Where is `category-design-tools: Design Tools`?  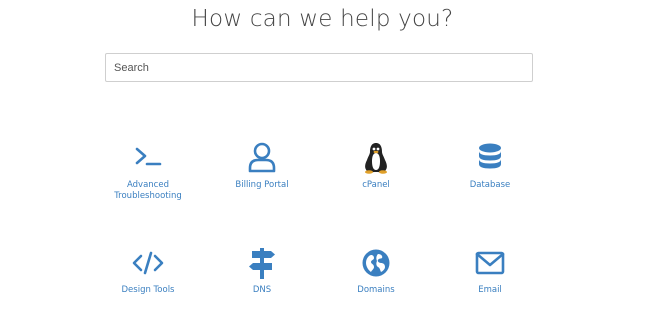 category-design-tools: Design Tools is located at coordinates (148, 270).